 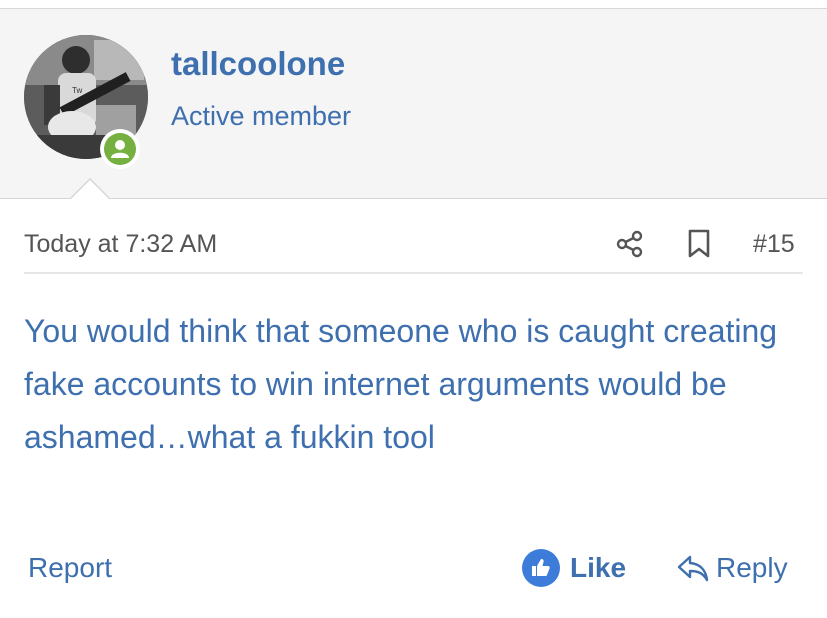 I want to click on share-icon, so click(x=629, y=244).